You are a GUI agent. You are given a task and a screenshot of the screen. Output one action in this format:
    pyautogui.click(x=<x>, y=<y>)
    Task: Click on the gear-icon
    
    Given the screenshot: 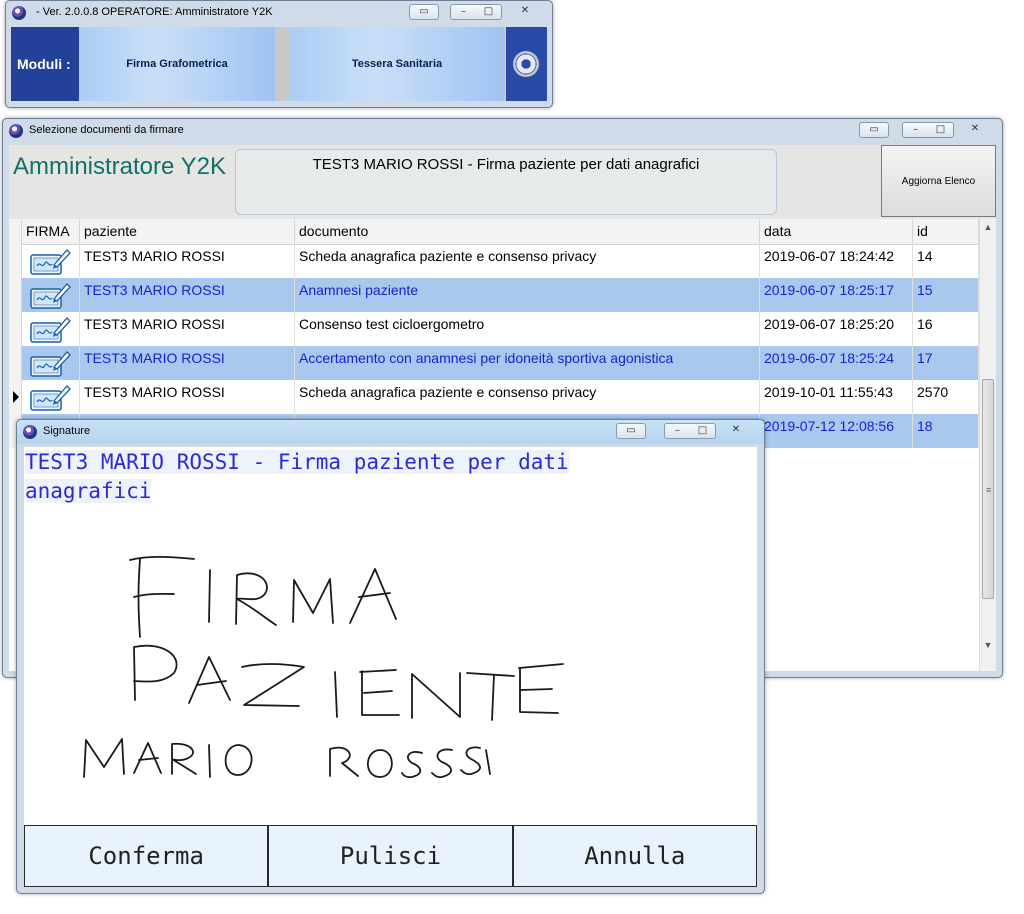 What is the action you would take?
    pyautogui.click(x=526, y=64)
    